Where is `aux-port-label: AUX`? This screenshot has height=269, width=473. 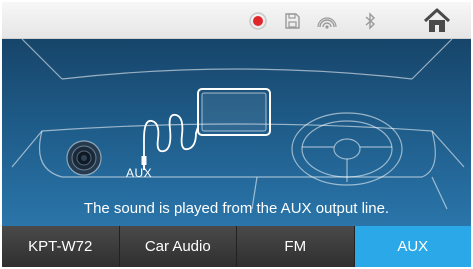 aux-port-label: AUX is located at coordinates (139, 173).